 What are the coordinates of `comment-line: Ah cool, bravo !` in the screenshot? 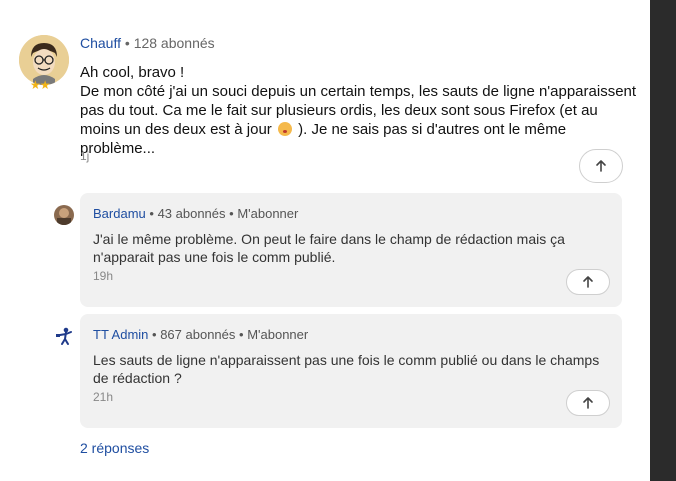 It's located at (132, 72).